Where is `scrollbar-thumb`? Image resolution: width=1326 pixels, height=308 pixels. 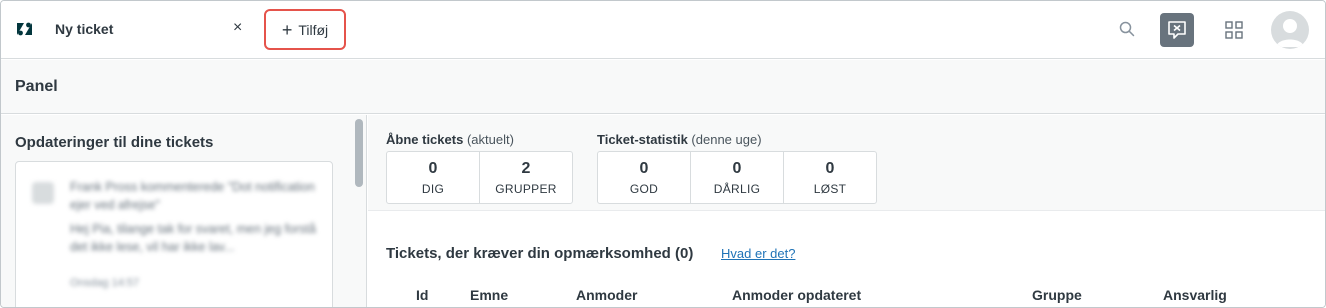
scrollbar-thumb is located at coordinates (359, 153).